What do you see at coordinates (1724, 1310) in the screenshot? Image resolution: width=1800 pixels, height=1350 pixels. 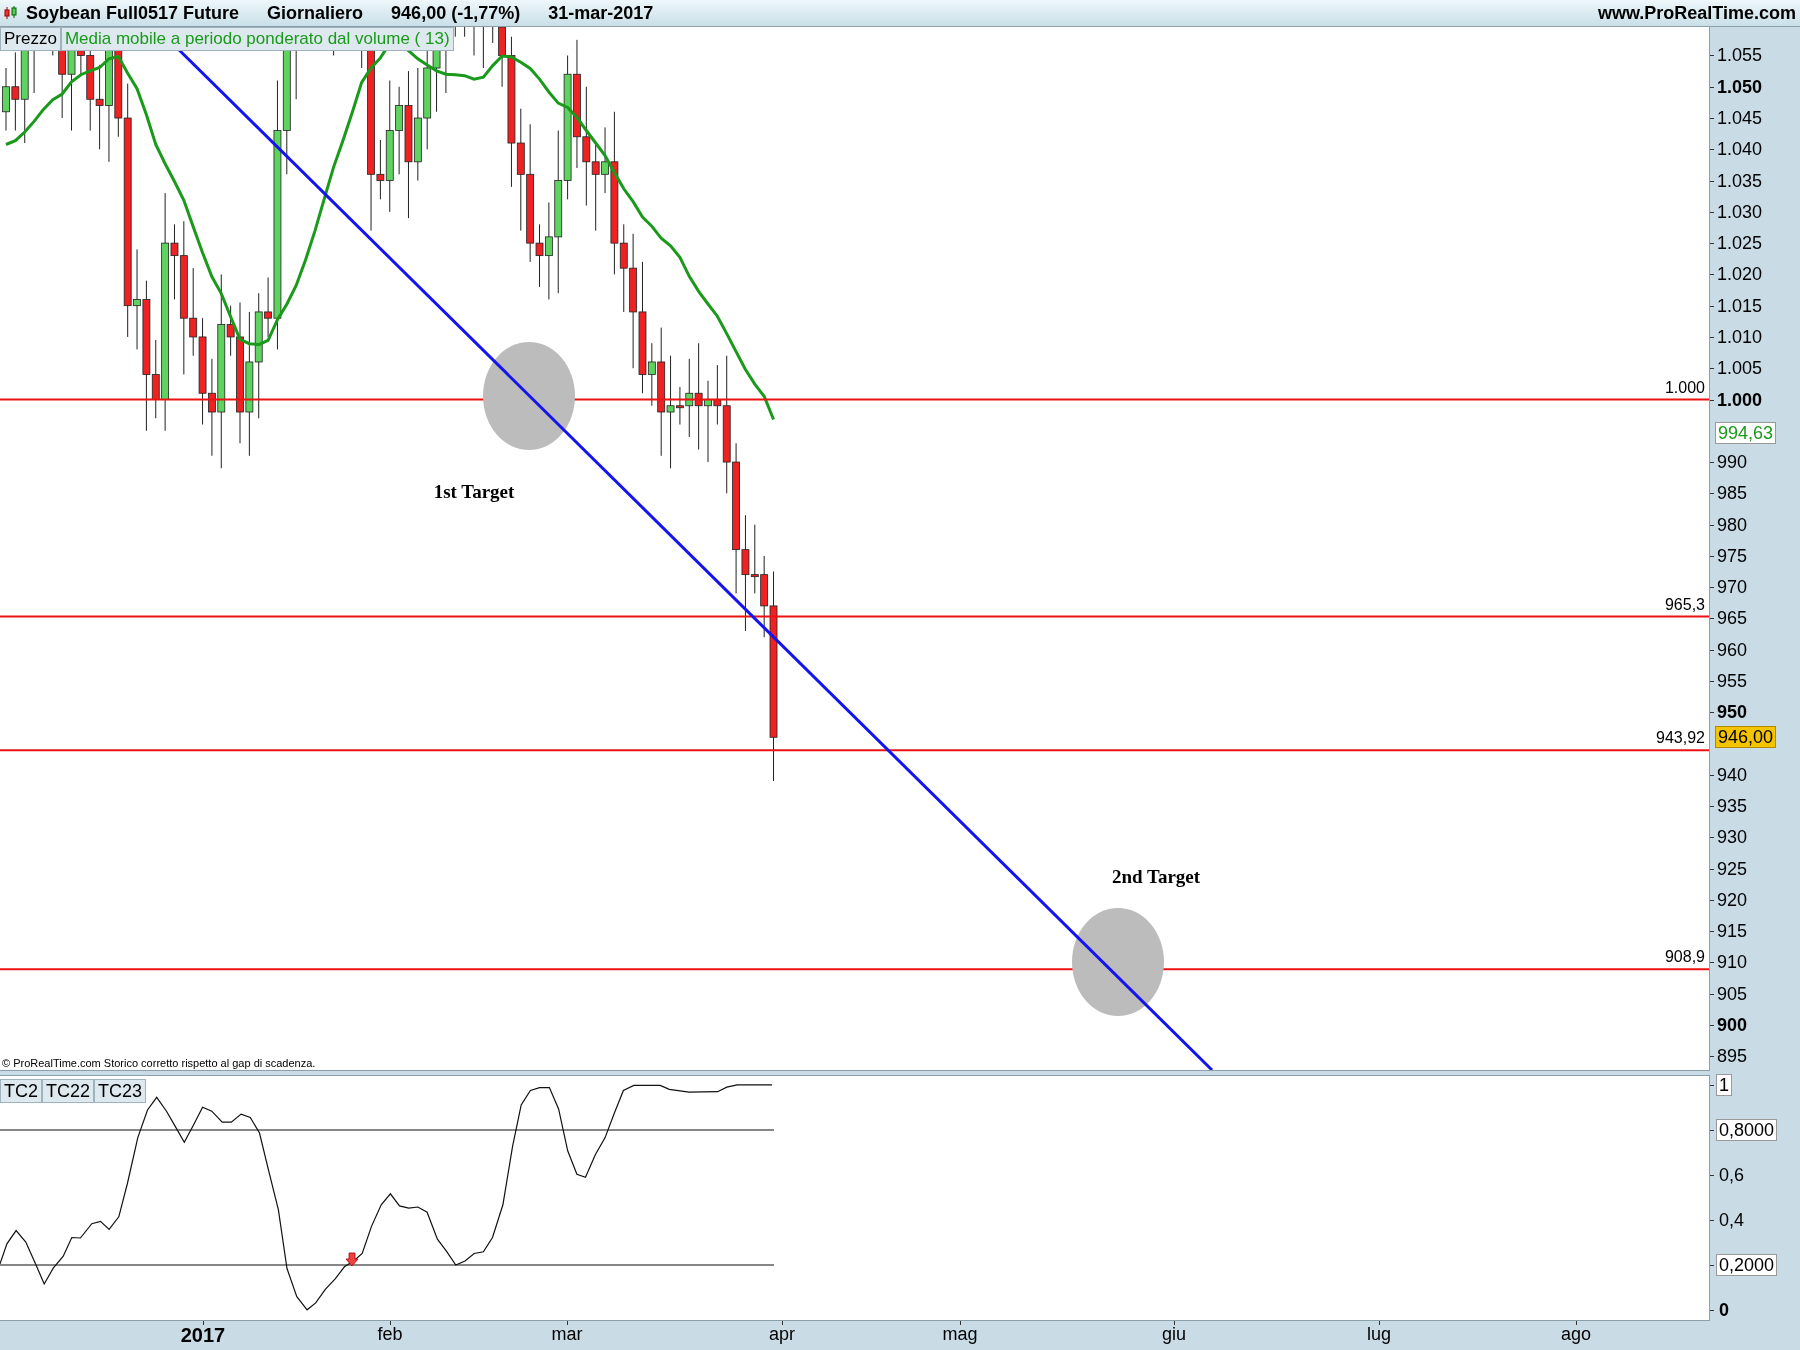 I see `axis-label: 0` at bounding box center [1724, 1310].